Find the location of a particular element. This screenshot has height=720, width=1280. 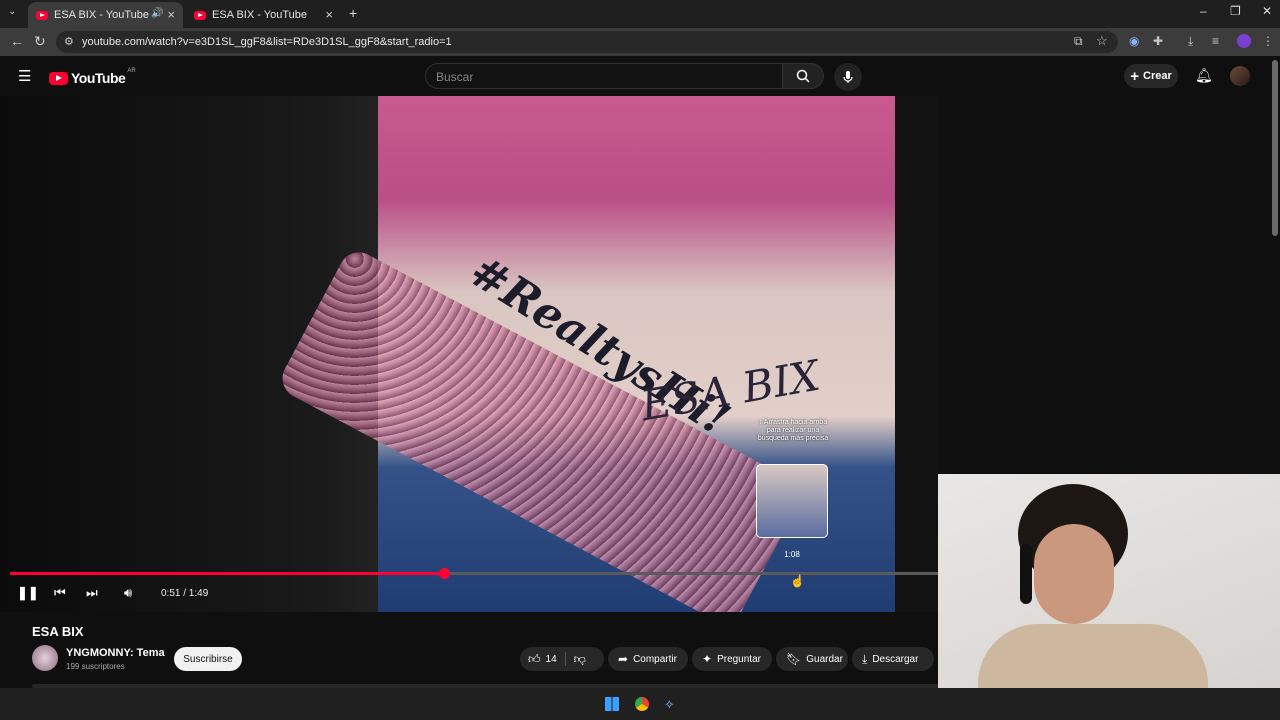

download-label: Descargar is located at coordinates (895, 659).